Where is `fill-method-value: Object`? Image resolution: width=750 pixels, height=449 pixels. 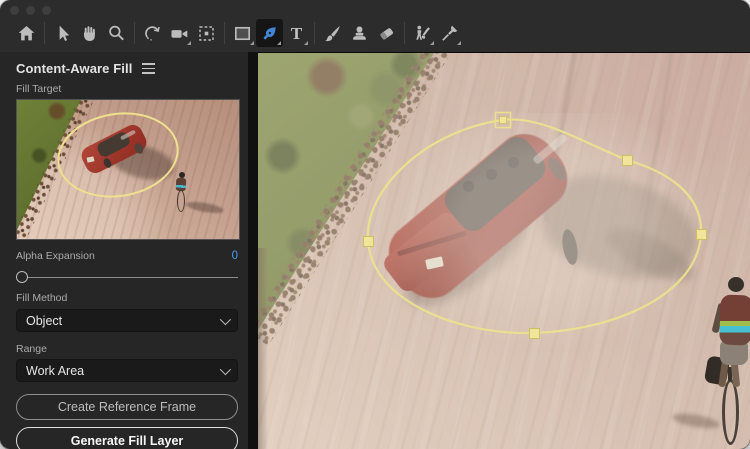
fill-method-value: Object is located at coordinates (44, 320).